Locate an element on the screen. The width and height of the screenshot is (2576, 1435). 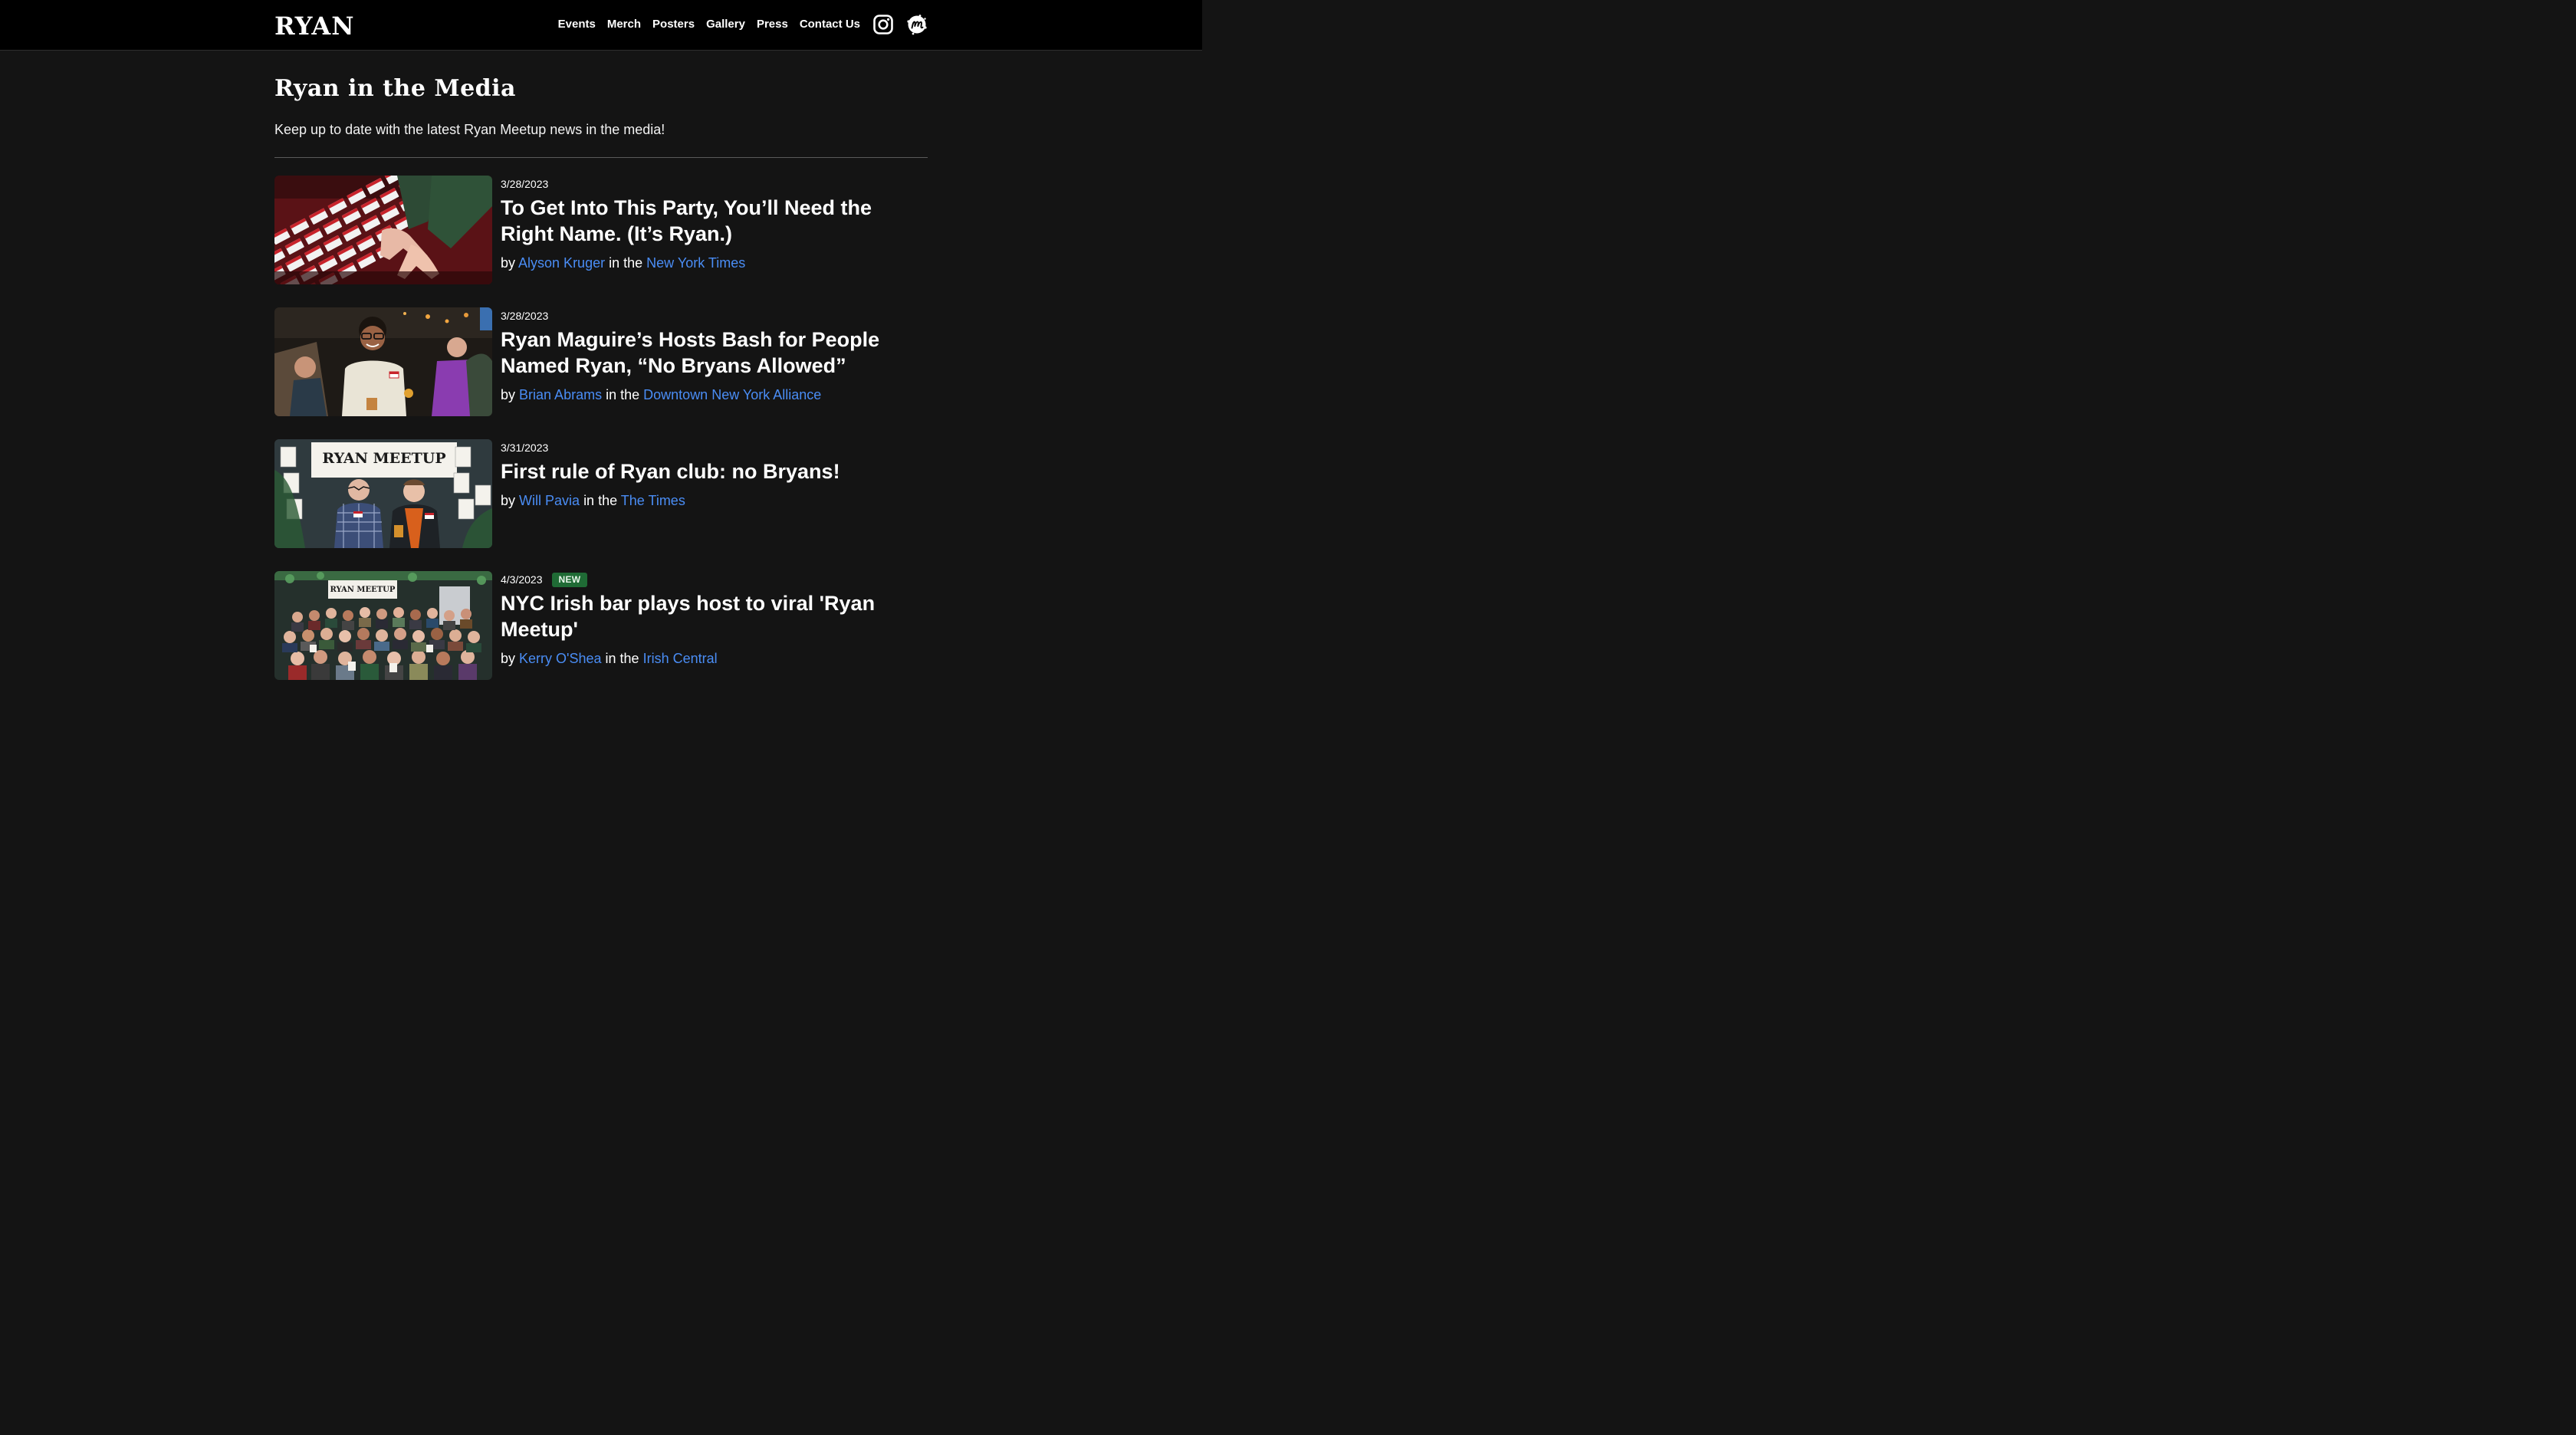
article-publication-link: Irish Central is located at coordinates (680, 658).